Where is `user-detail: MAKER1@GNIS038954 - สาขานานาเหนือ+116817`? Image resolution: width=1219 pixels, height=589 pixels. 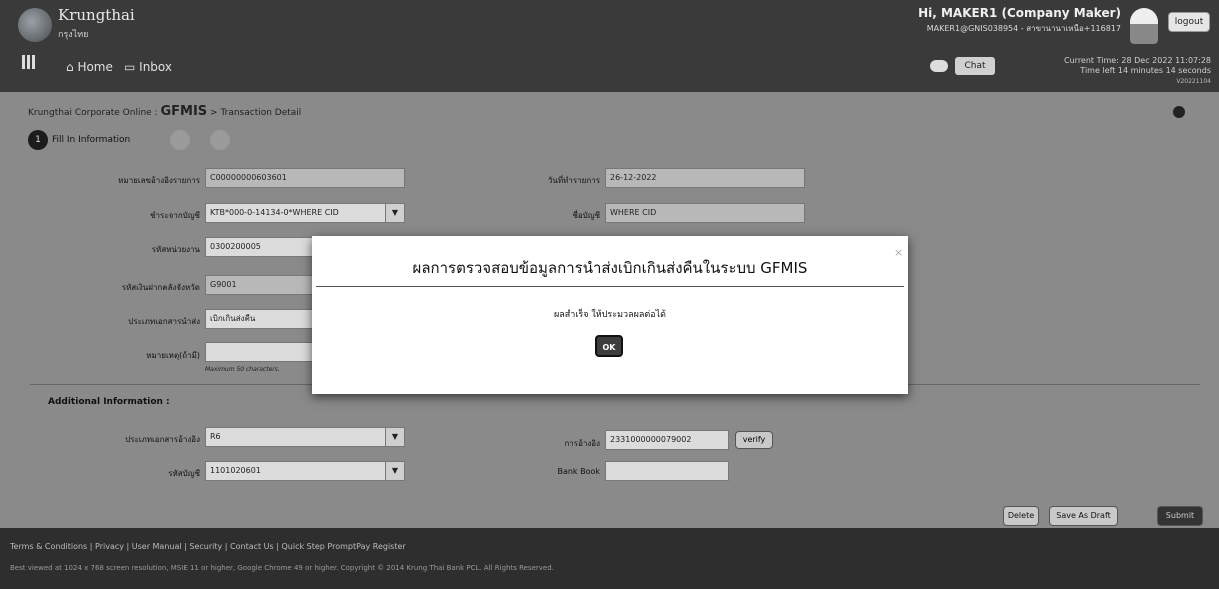
user-detail: MAKER1@GNIS038954 - สาขานานาเหนือ+116817 is located at coordinates (1023, 28).